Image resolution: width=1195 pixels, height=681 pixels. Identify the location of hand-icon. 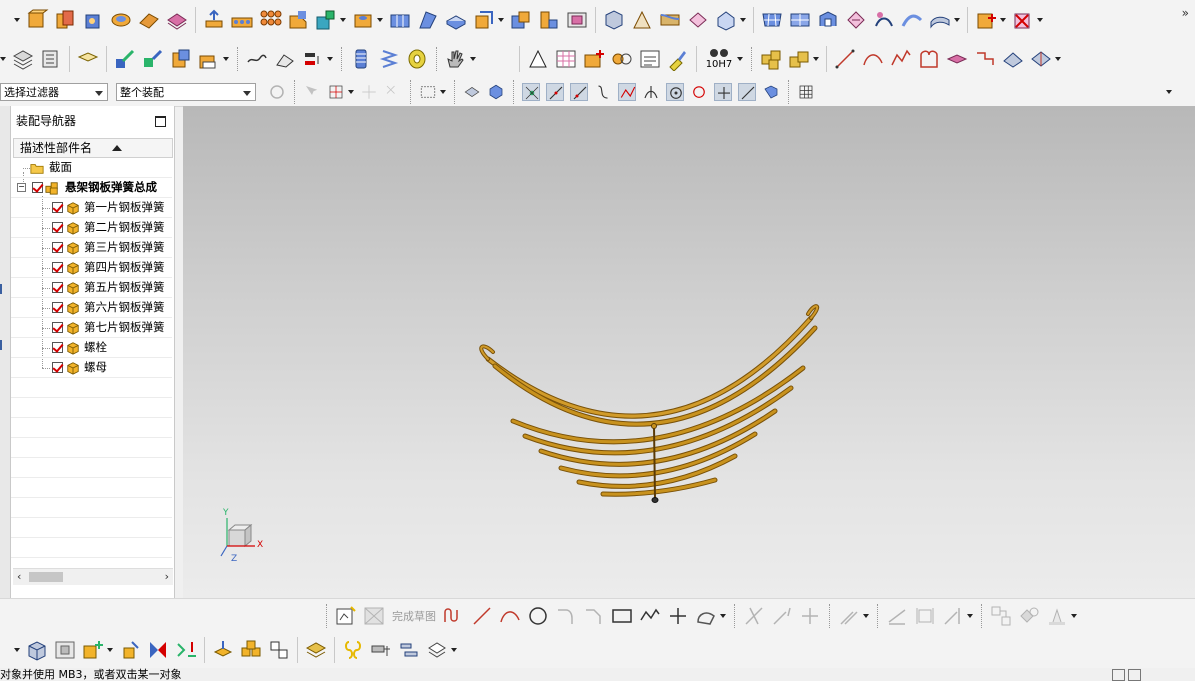
(456, 59).